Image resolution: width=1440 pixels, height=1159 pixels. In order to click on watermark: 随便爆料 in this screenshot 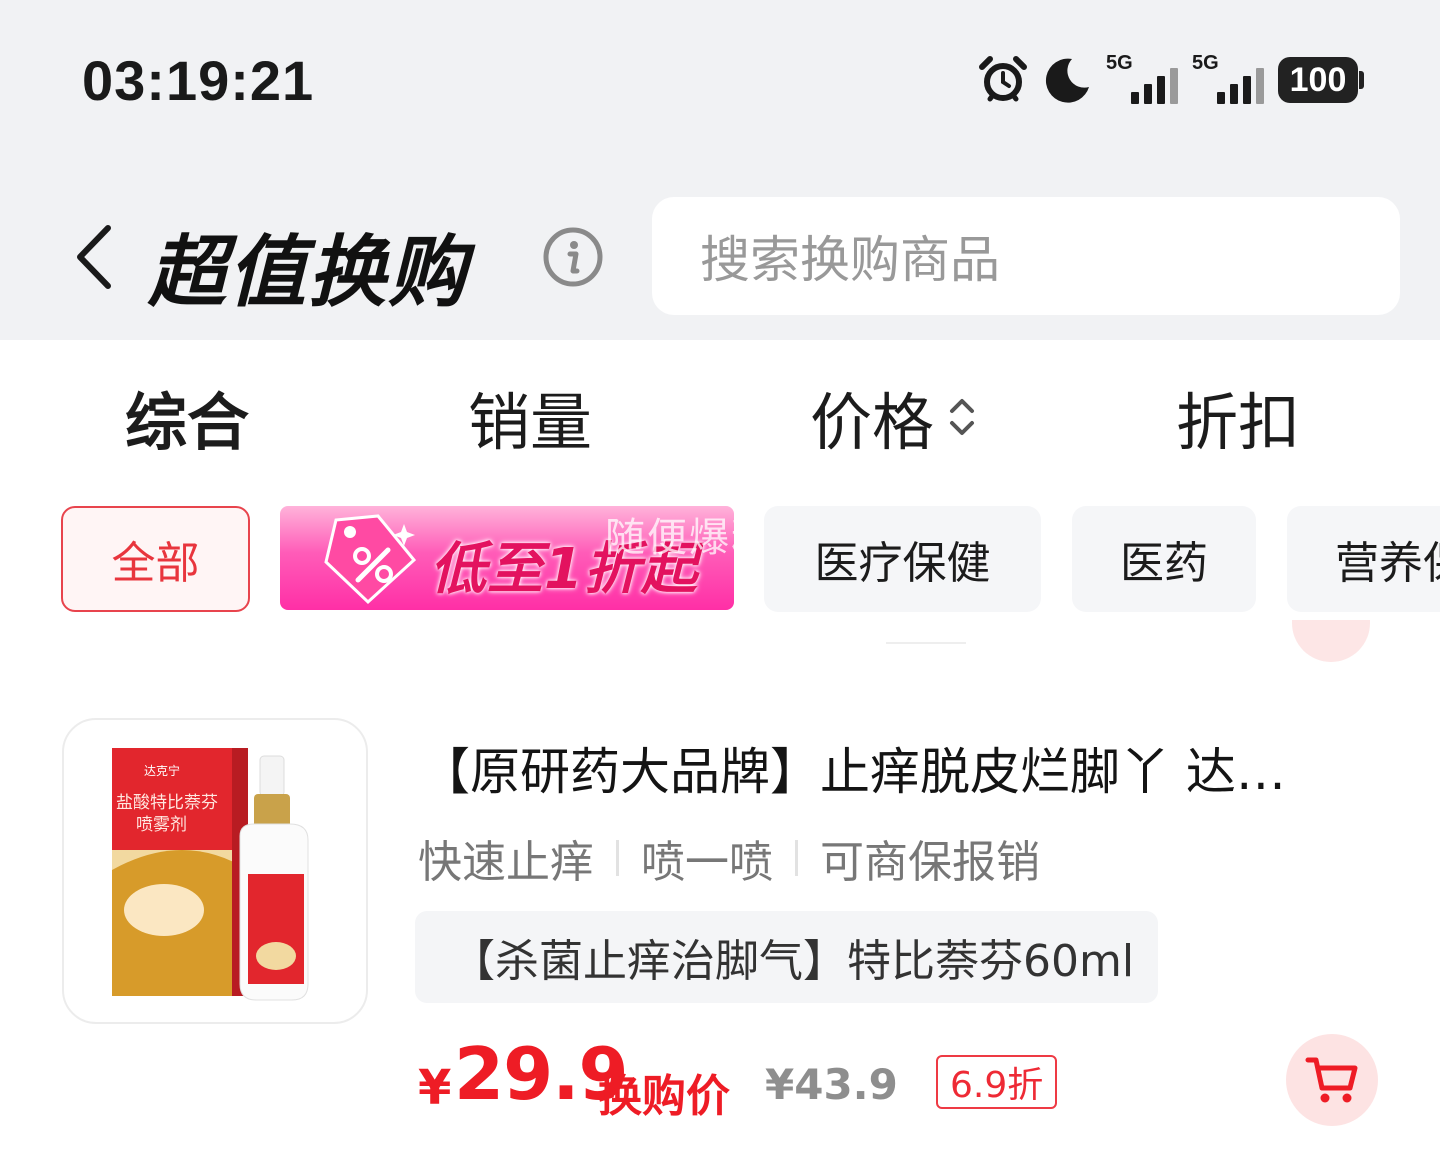, I will do `click(689, 538)`.